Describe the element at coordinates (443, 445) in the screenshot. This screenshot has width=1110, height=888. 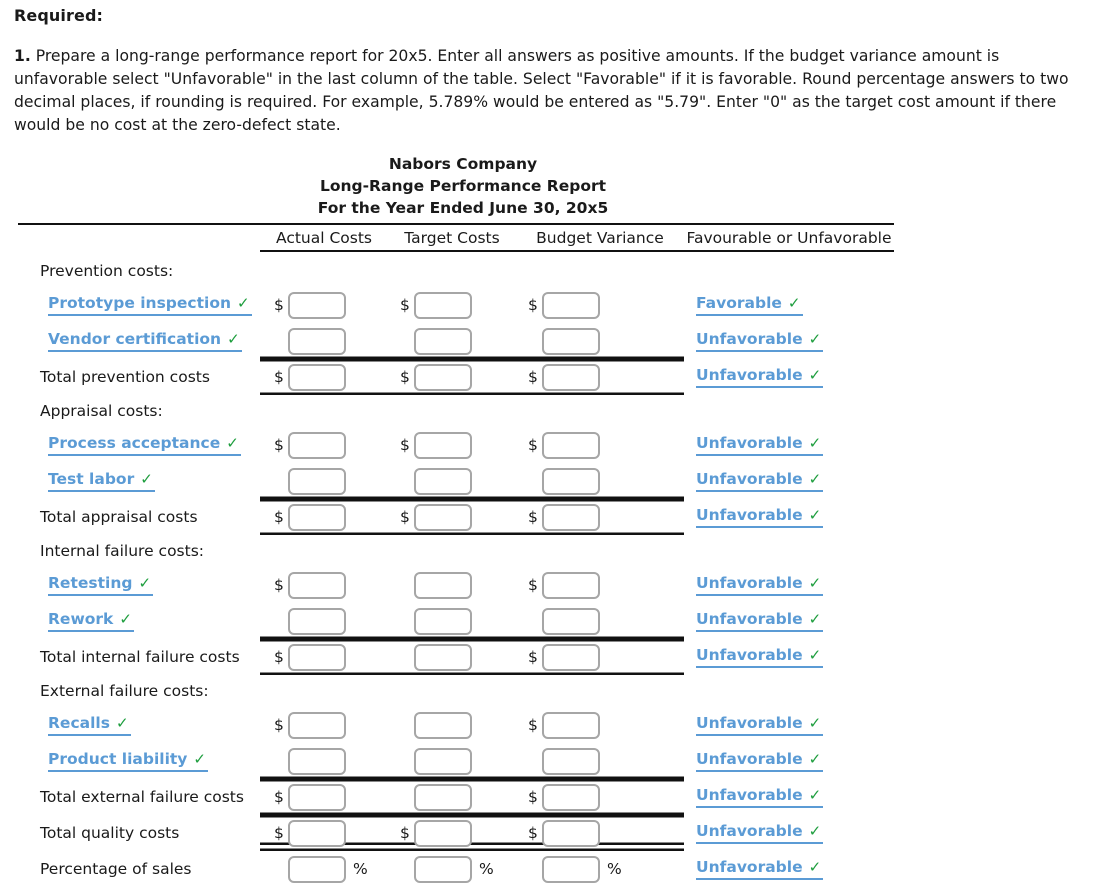
I see `row-process-acceptance-target-input` at that location.